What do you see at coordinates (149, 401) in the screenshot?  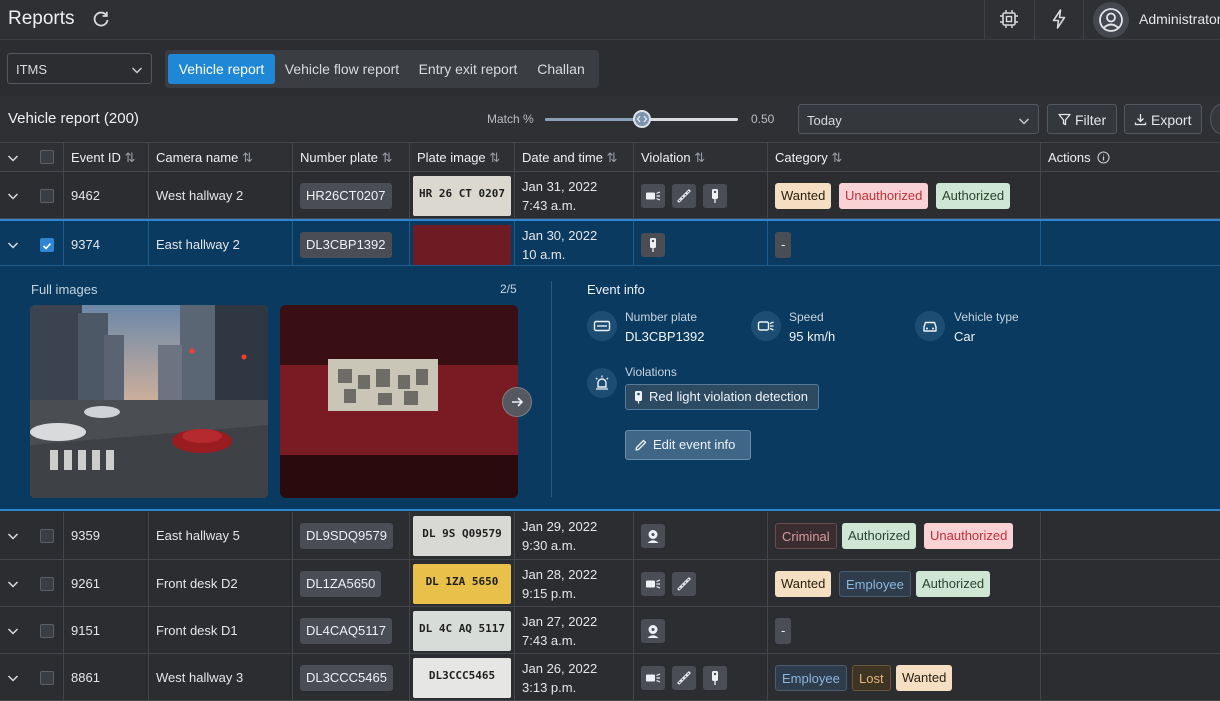 I see `scene-image` at bounding box center [149, 401].